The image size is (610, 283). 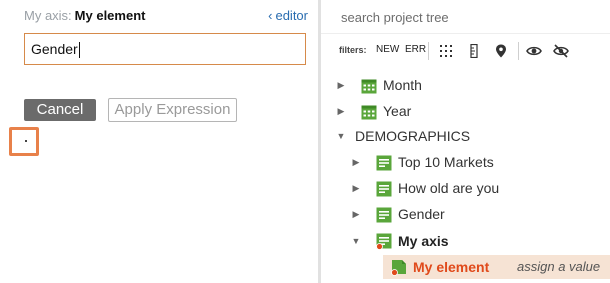 I want to click on ruler-icon, so click(x=474, y=51).